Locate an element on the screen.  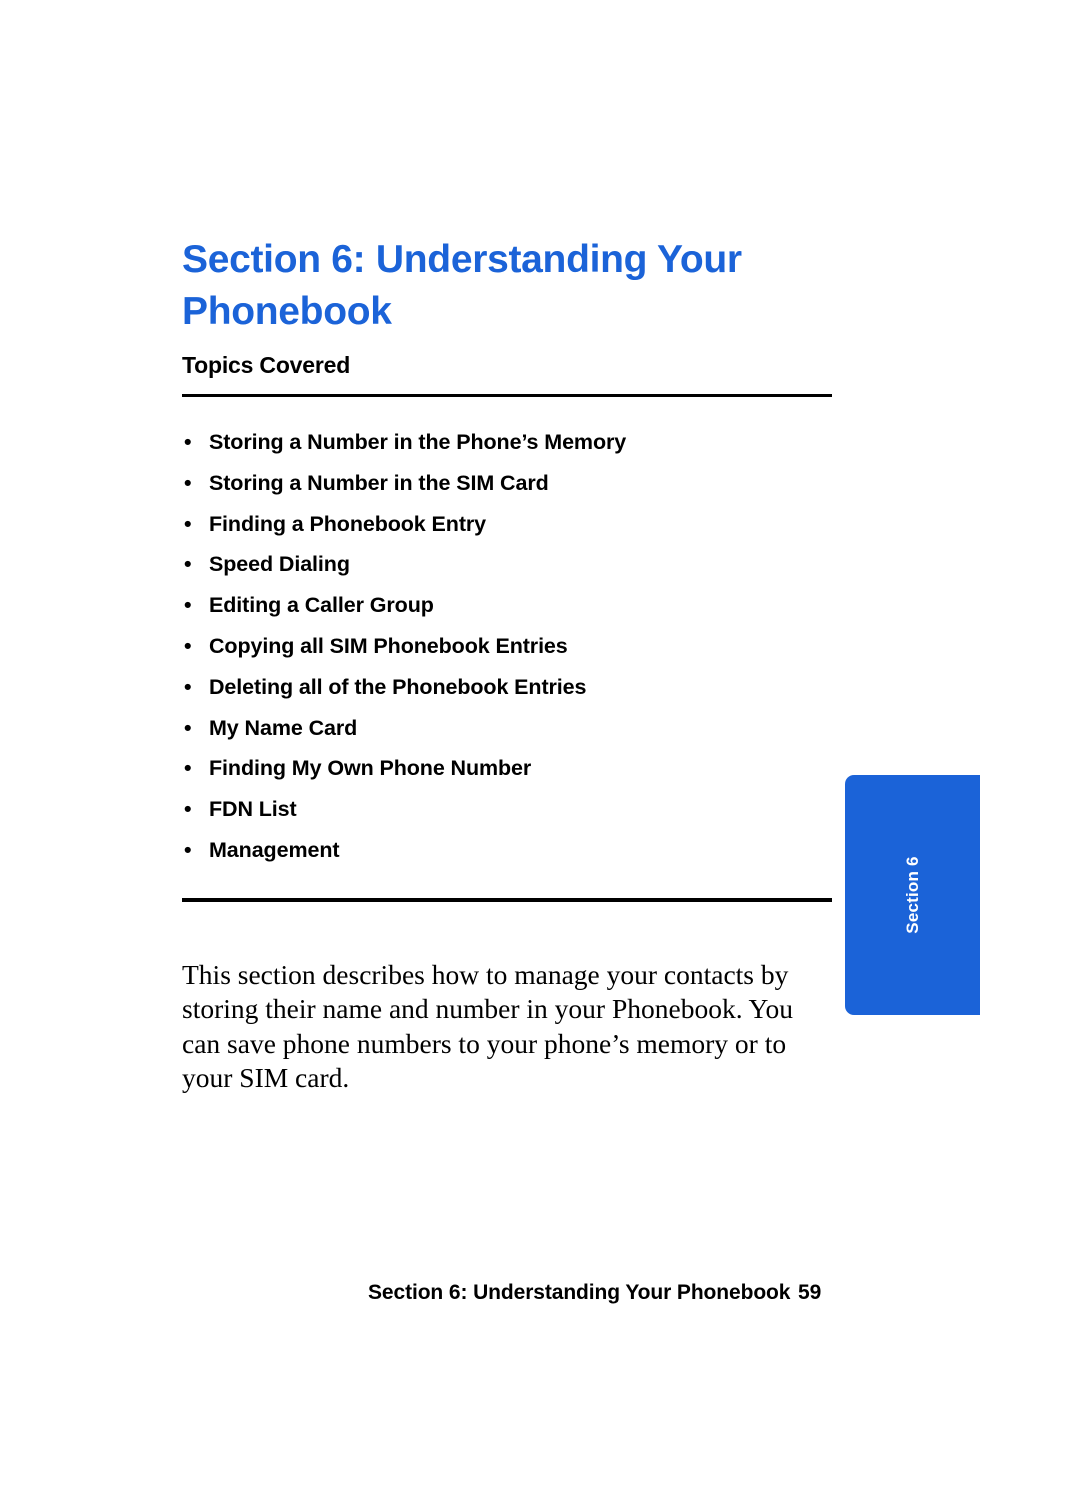
list-item-label: Storing a Number in the Phone’s Memory is located at coordinates (418, 442).